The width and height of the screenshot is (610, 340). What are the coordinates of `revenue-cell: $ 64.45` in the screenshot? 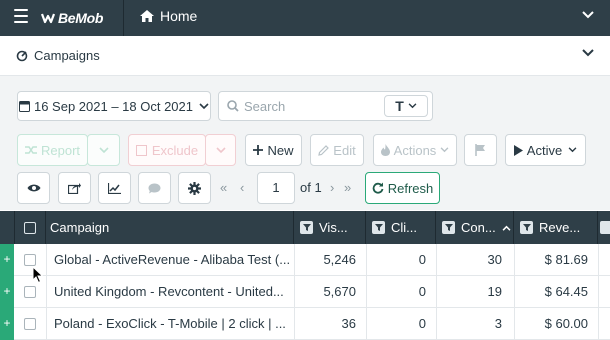 It's located at (566, 291).